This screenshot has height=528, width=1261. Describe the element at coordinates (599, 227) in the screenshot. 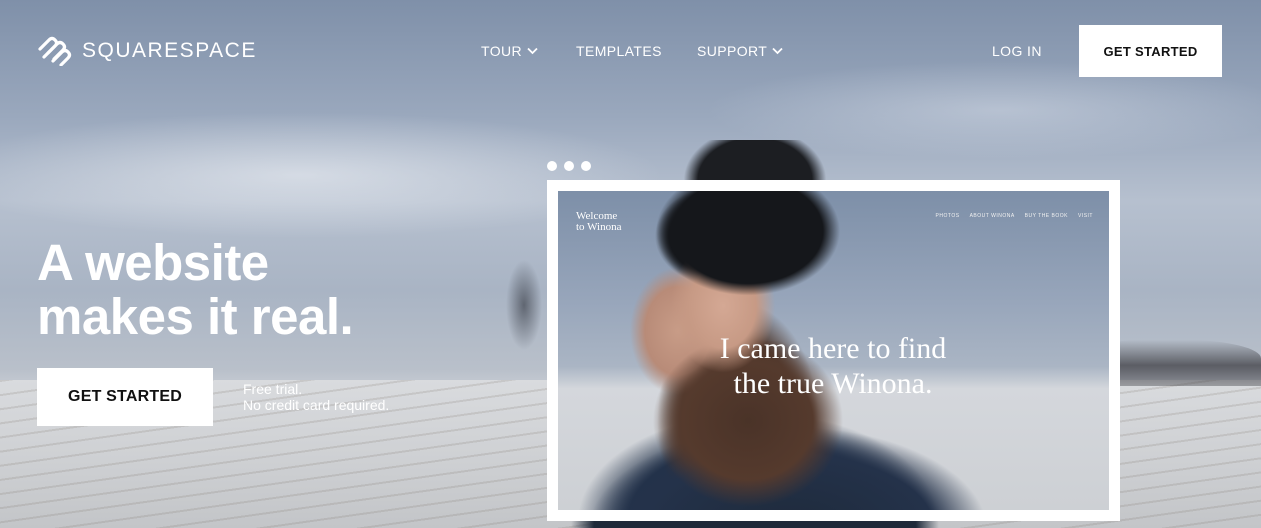

I see `preview-site-title-line-2: to Winona` at that location.